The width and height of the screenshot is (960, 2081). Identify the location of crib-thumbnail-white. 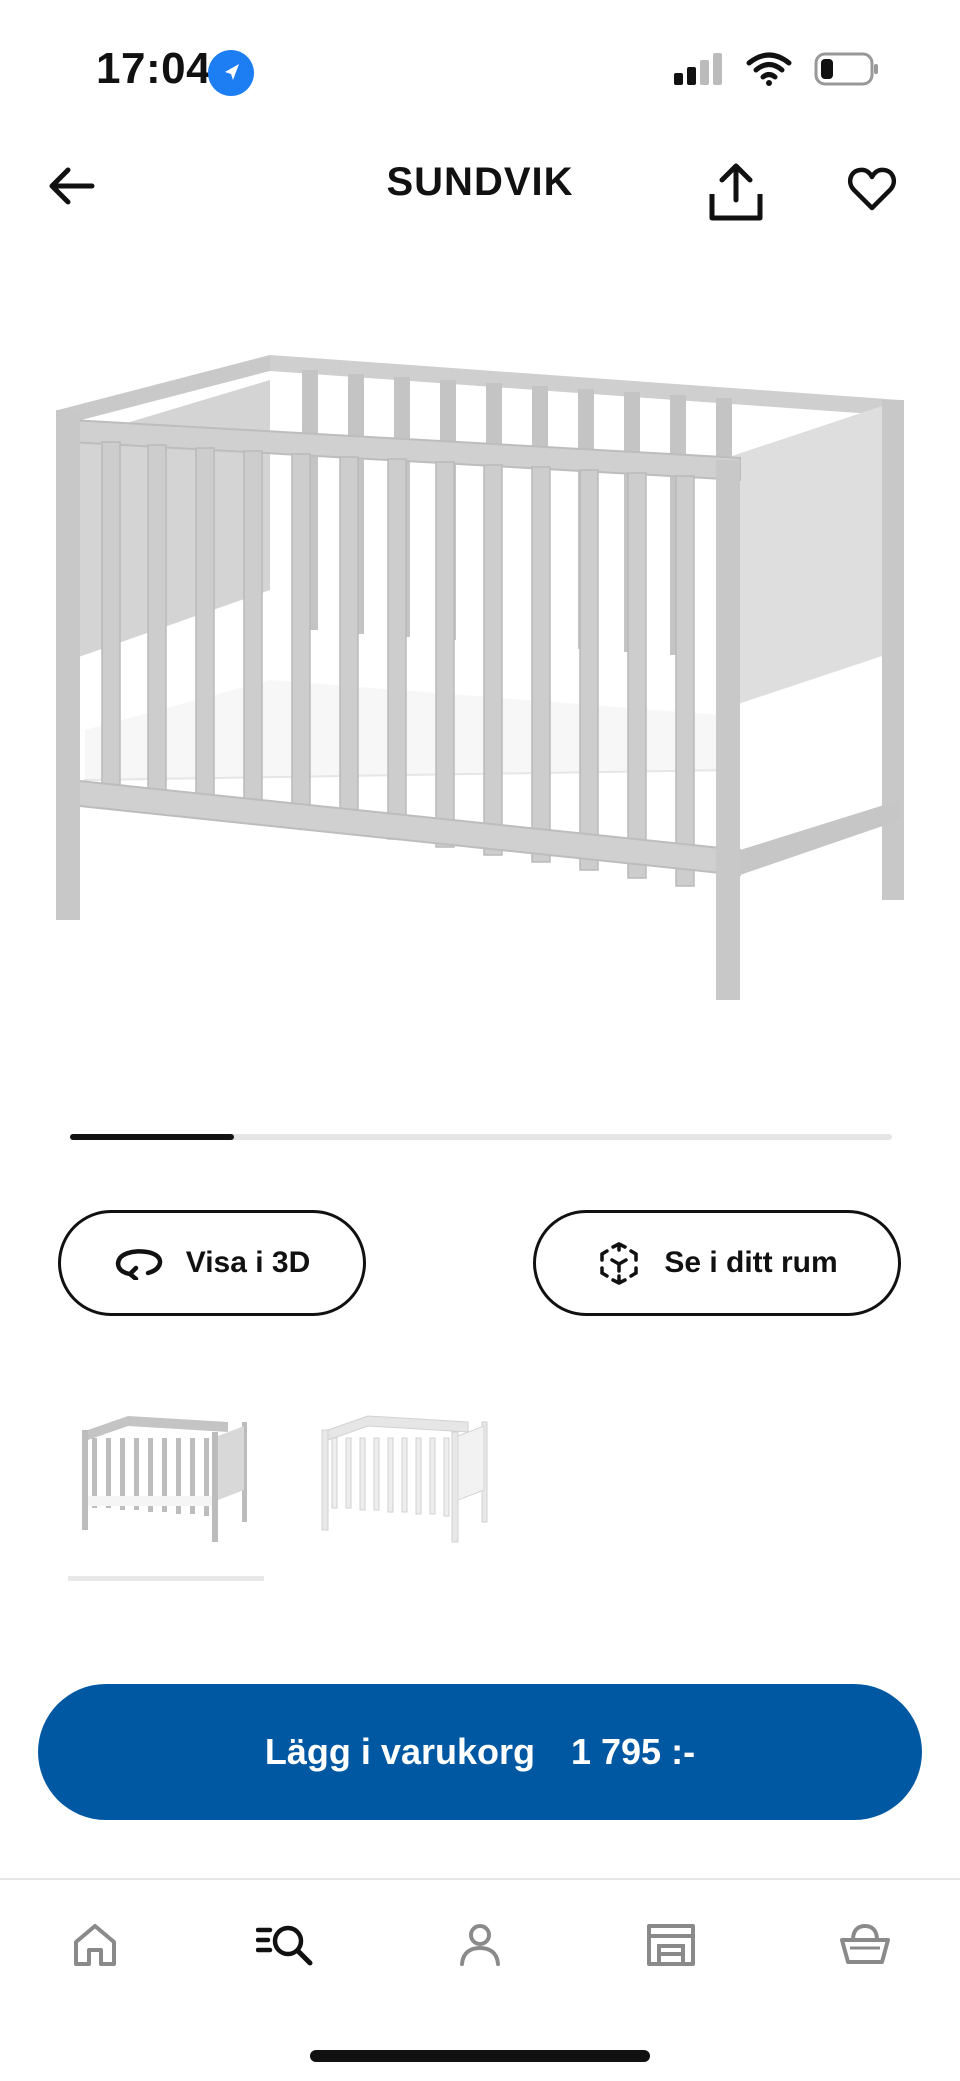
(404, 1479).